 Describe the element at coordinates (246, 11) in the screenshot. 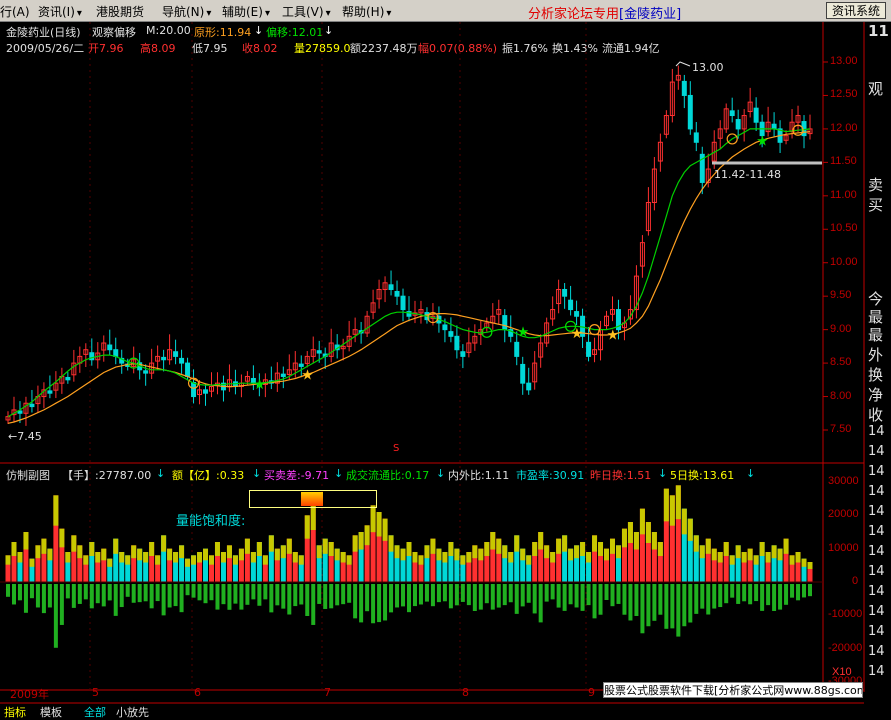

I see `menu-item-fuzhu: 辅助(E) ▾` at that location.